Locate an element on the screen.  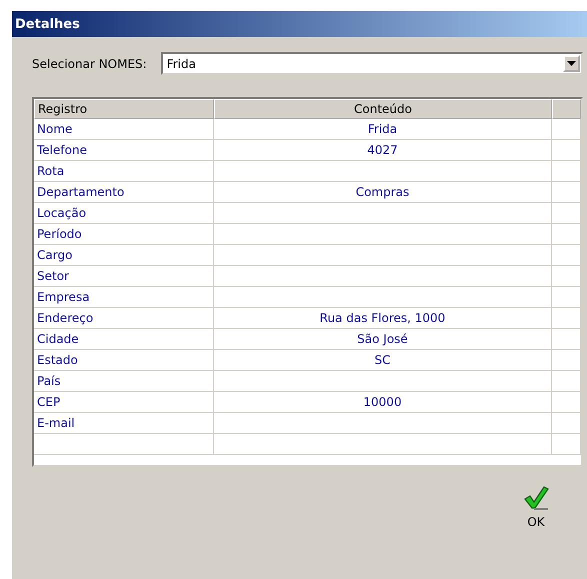
value-cell: 4027 is located at coordinates (383, 150).